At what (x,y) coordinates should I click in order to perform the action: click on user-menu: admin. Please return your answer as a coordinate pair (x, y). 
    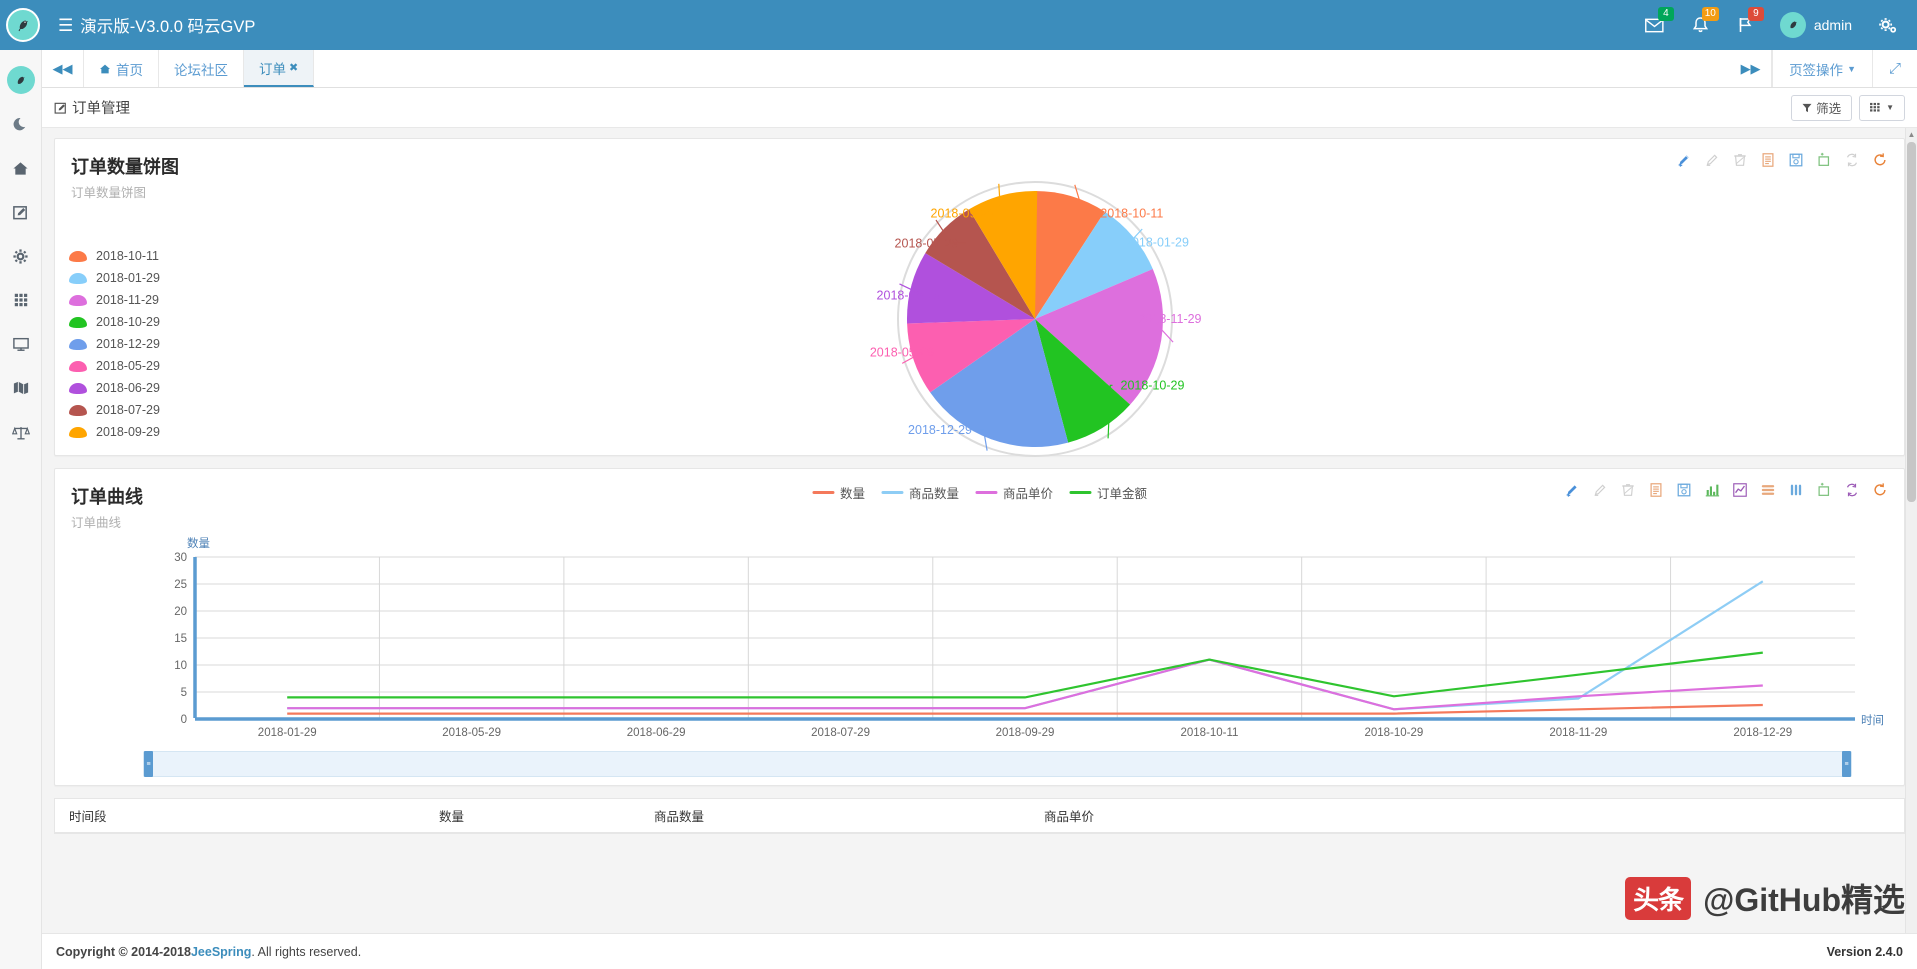
    Looking at the image, I should click on (1816, 25).